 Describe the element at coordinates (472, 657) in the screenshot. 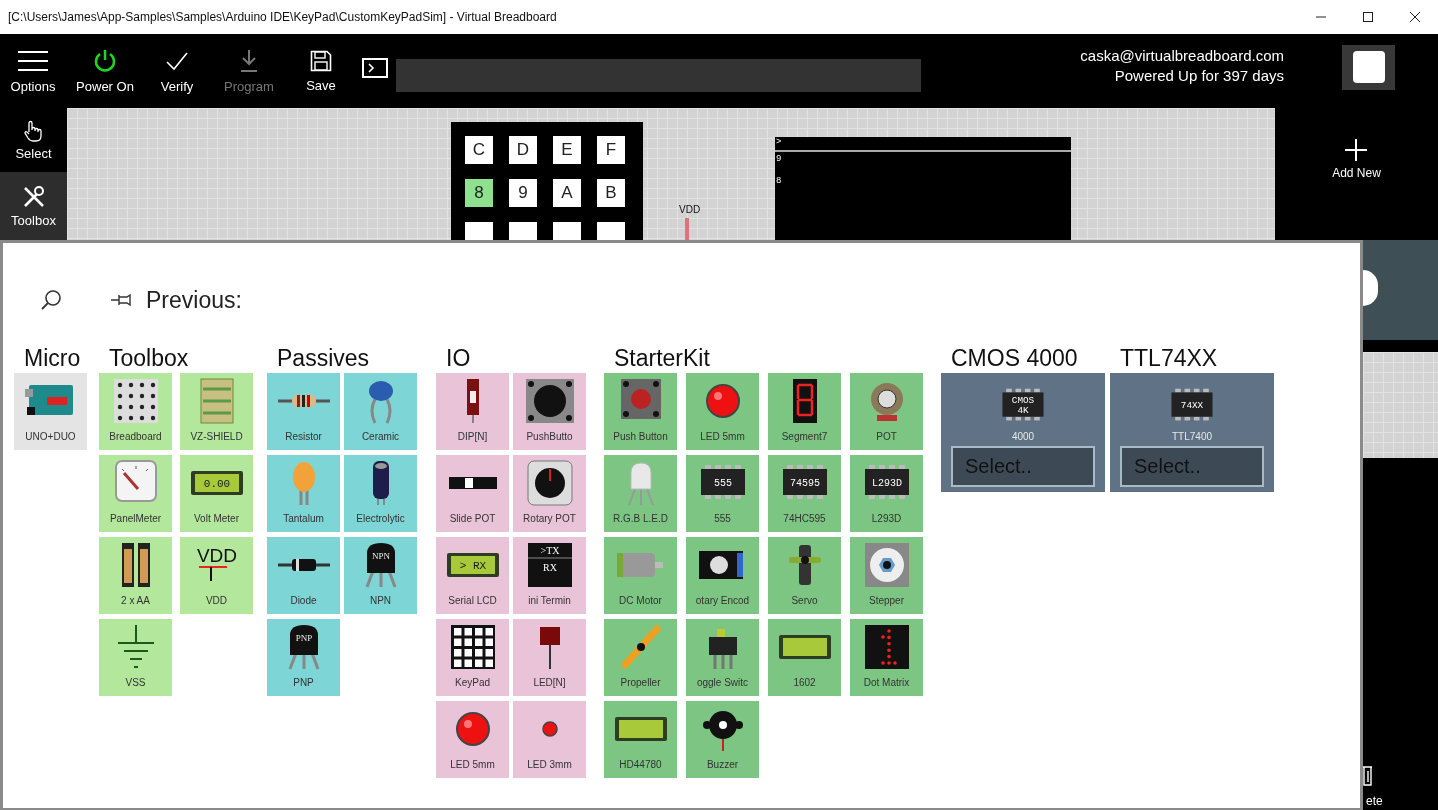

I see `part-tile: KeyPad` at that location.